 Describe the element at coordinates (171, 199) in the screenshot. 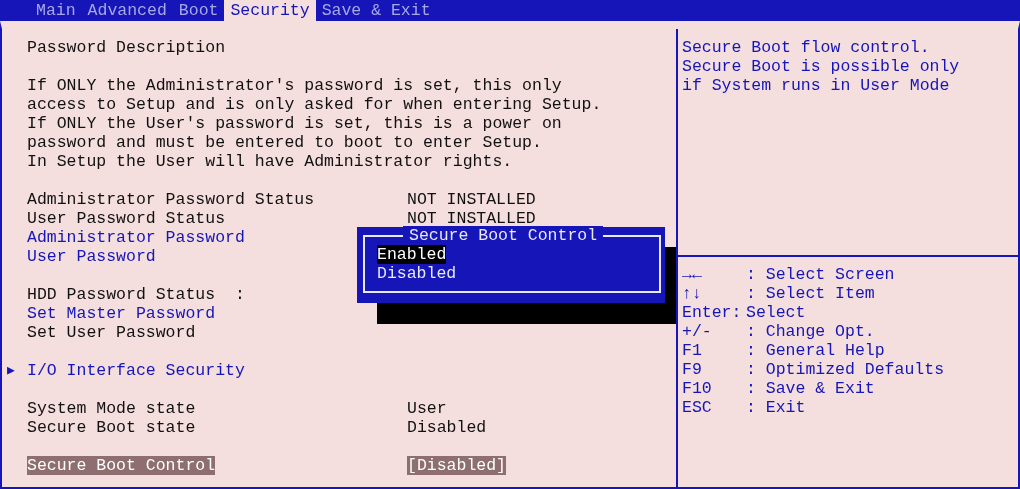

I see `setting-label: Administrator Password Status` at that location.